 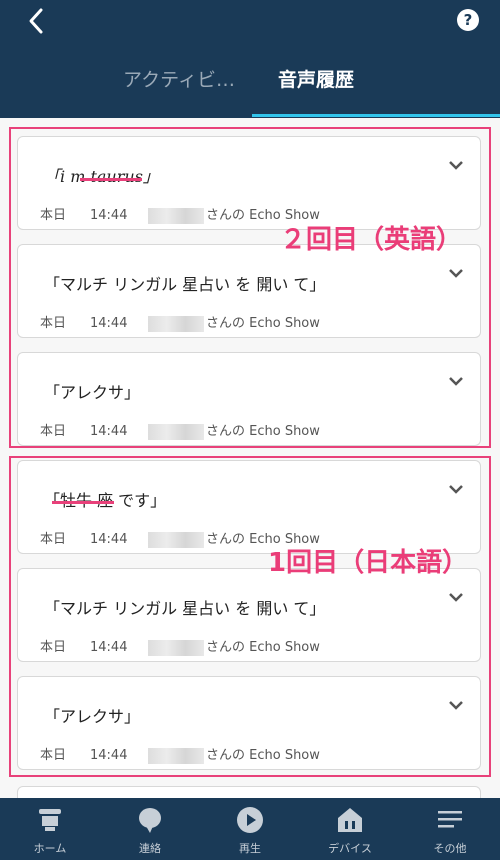 I want to click on annotation-label-group2: 1回目（日本語）, so click(x=368, y=563).